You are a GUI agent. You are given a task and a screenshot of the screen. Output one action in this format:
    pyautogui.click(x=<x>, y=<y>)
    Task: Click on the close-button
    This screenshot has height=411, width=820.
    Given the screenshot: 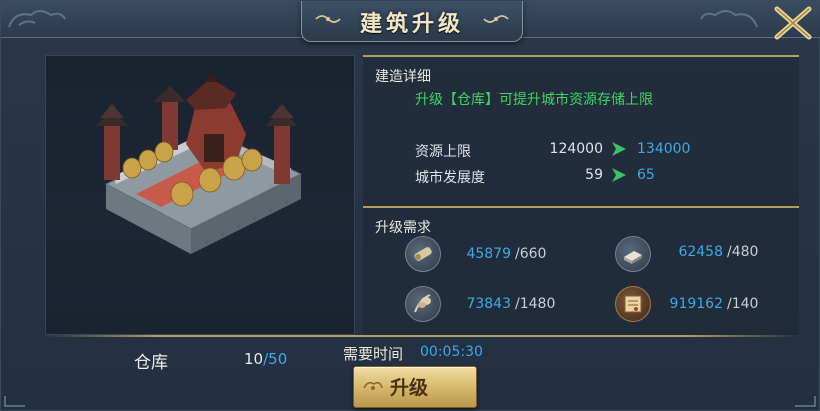 What is the action you would take?
    pyautogui.click(x=793, y=23)
    